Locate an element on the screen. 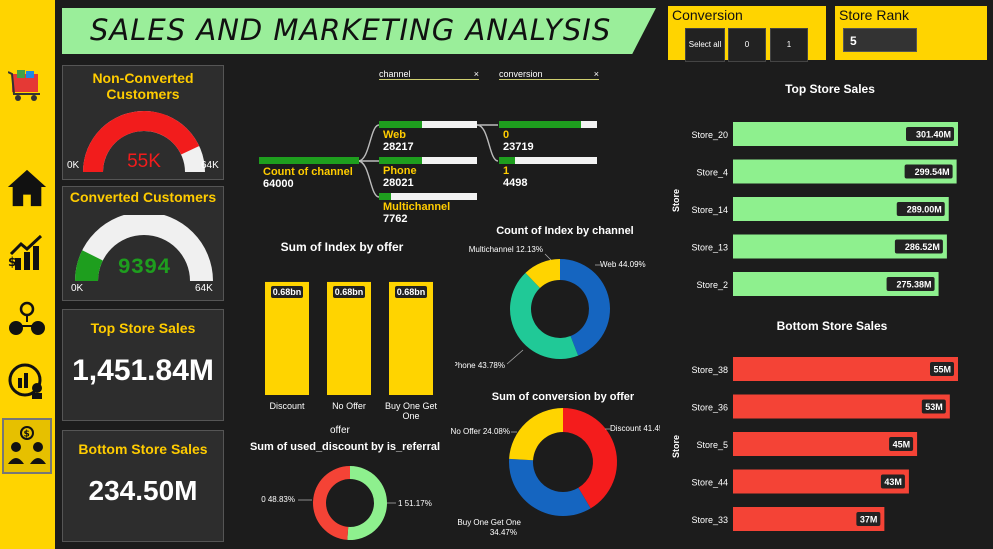 The width and height of the screenshot is (993, 549). conversion-option-1: 1 is located at coordinates (789, 45).